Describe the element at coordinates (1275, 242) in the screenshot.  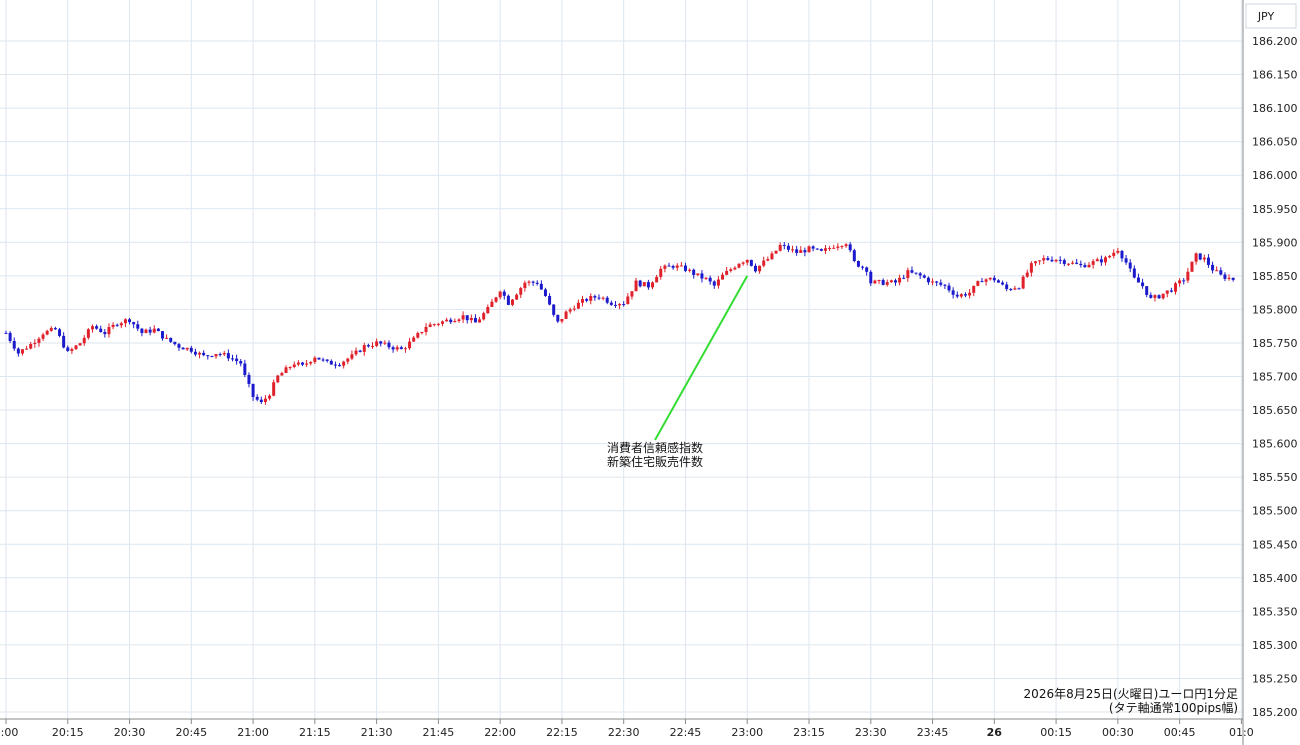
I see `y-tick-label: 185.900` at that location.